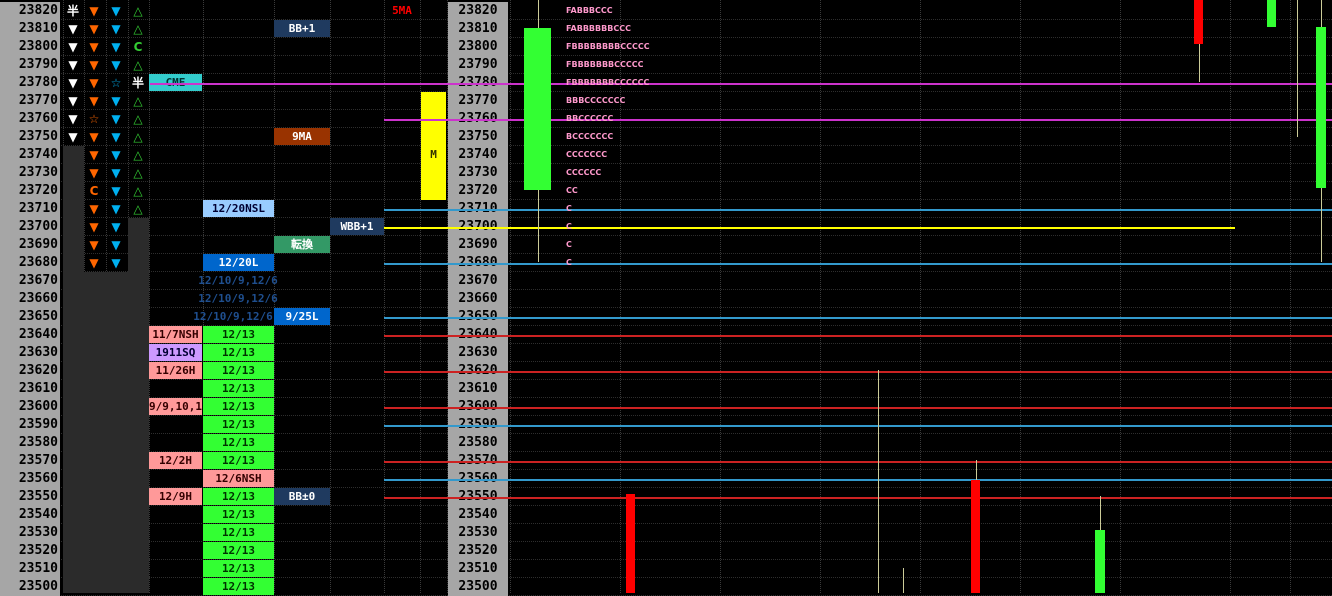 This screenshot has width=1332, height=596. Describe the element at coordinates (238, 298) in the screenshot. I see `multi-date-label-2: 12/10/9,12/6` at that location.